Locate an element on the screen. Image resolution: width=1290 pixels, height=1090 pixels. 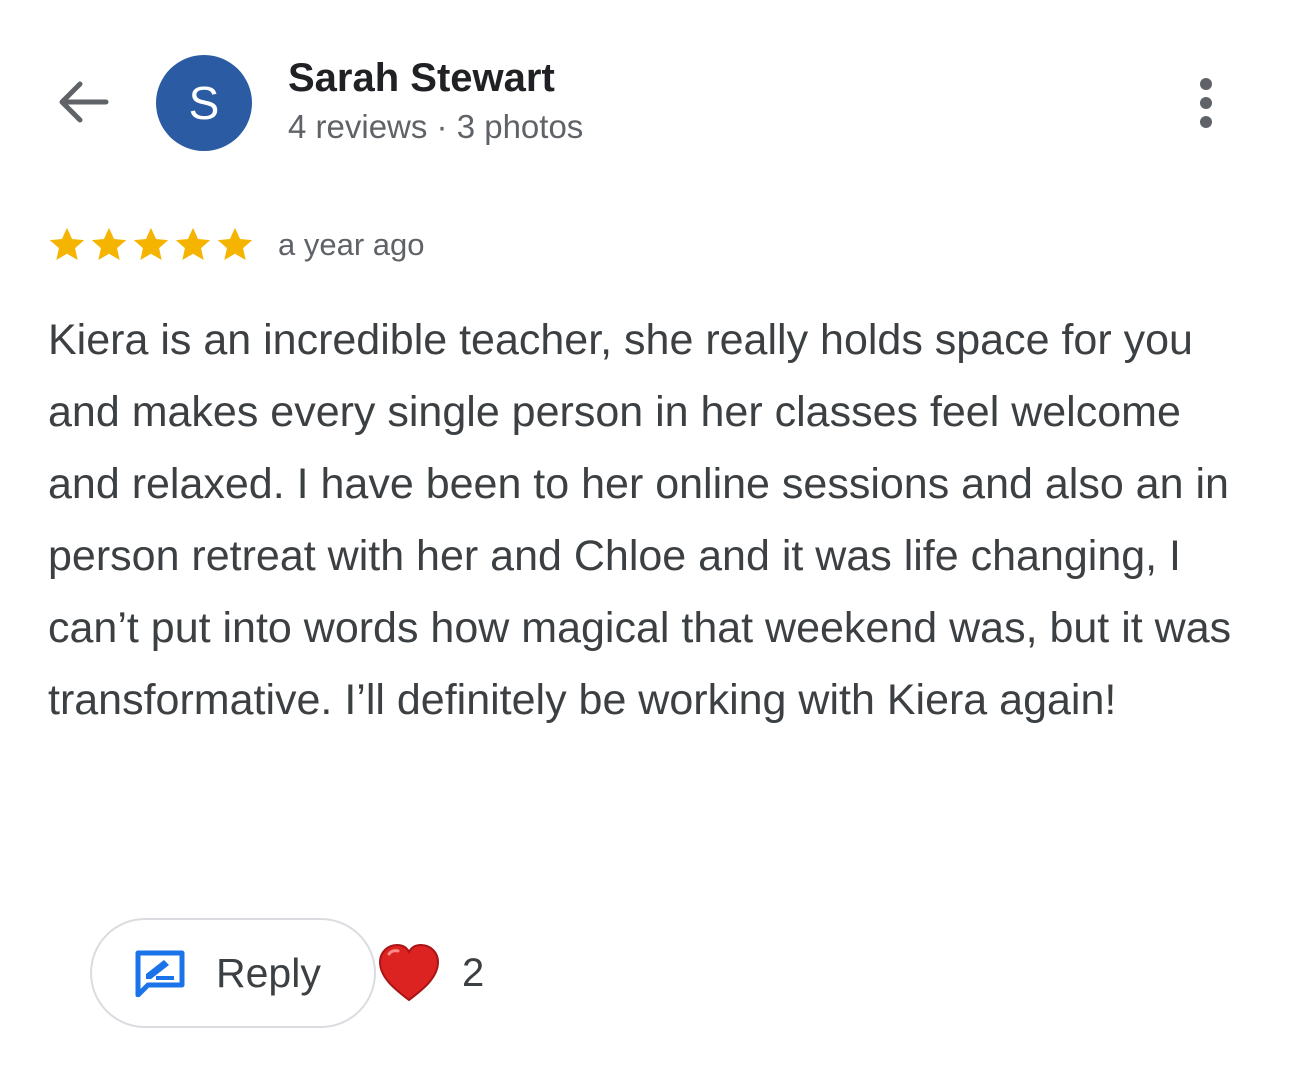
arrow-left-icon is located at coordinates (84, 102).